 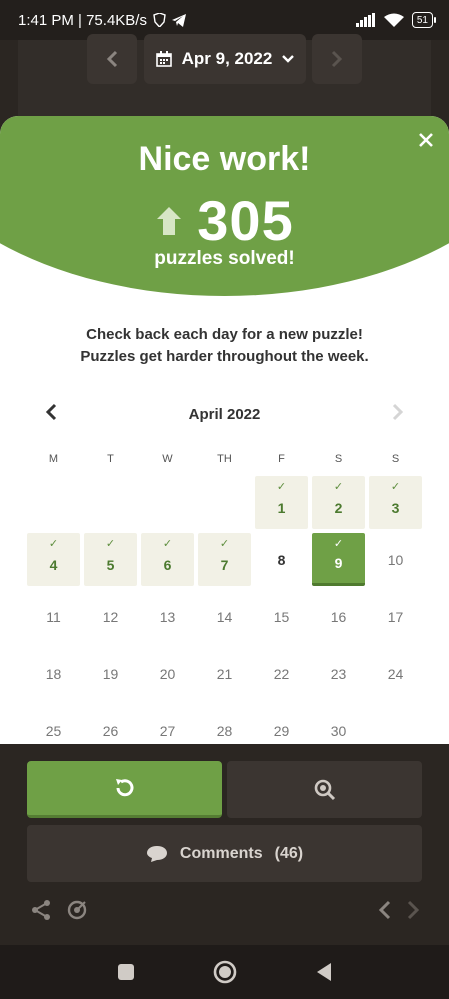 I want to click on solved-count: 305, so click(x=245, y=220).